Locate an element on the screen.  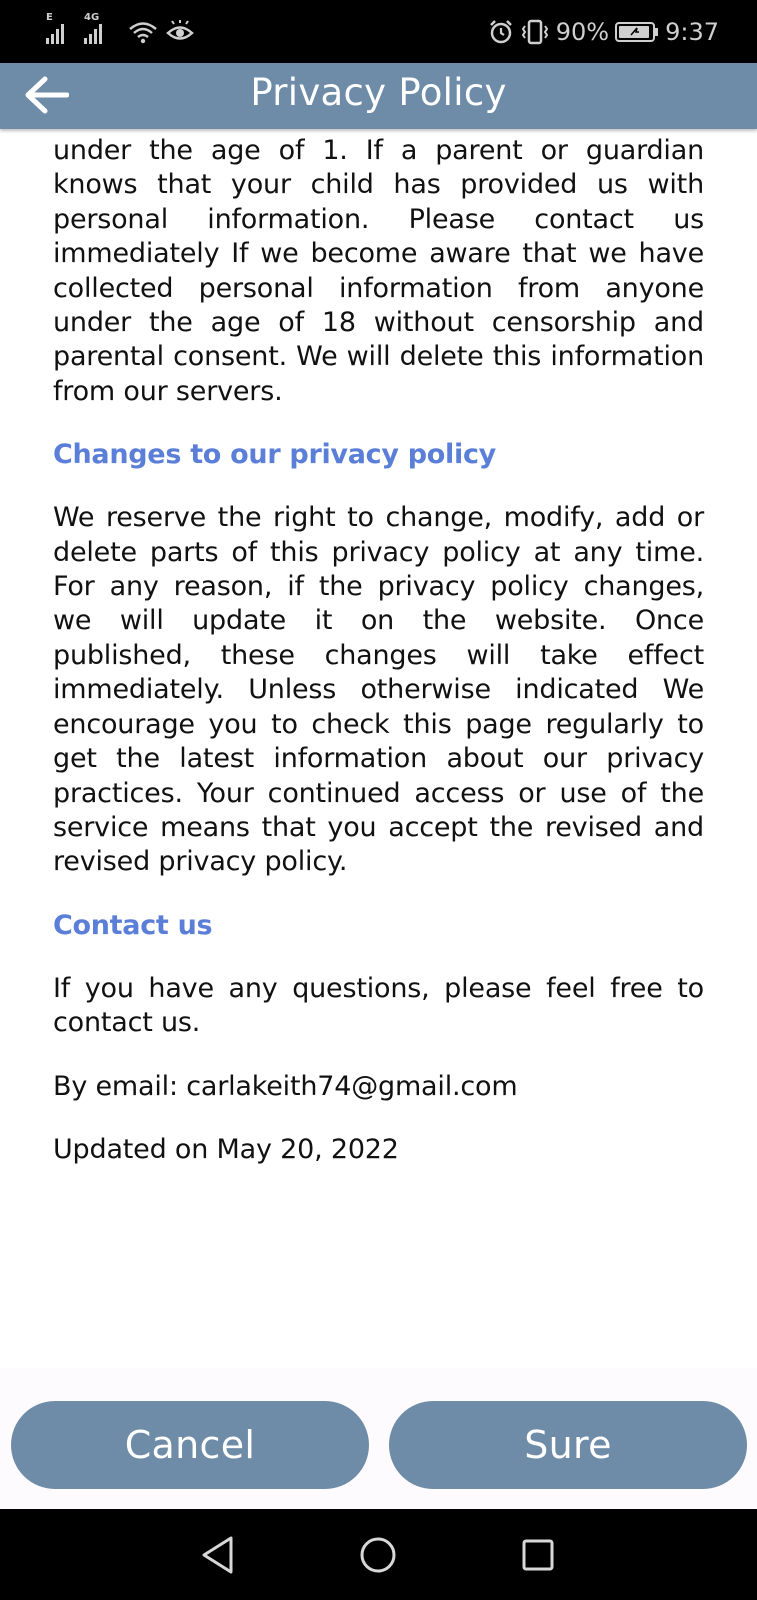
nav-back-button is located at coordinates (218, 1555).